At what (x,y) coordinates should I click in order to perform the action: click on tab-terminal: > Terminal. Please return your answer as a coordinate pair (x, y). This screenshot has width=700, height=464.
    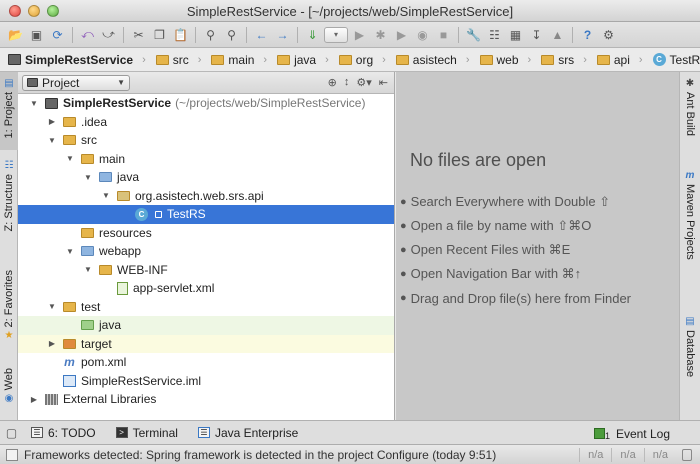
    Looking at the image, I should click on (147, 433).